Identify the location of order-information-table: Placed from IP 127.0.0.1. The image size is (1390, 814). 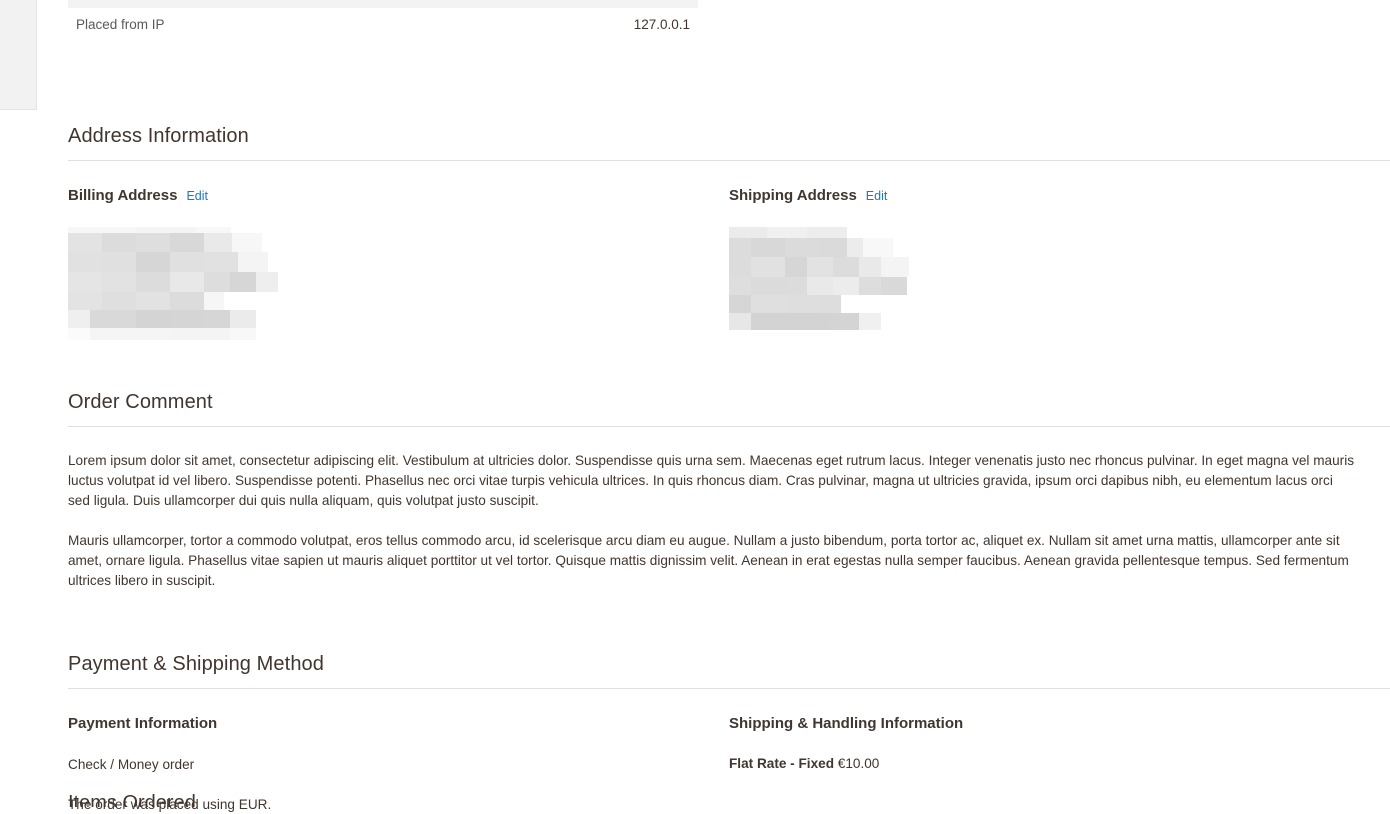
(383, 20).